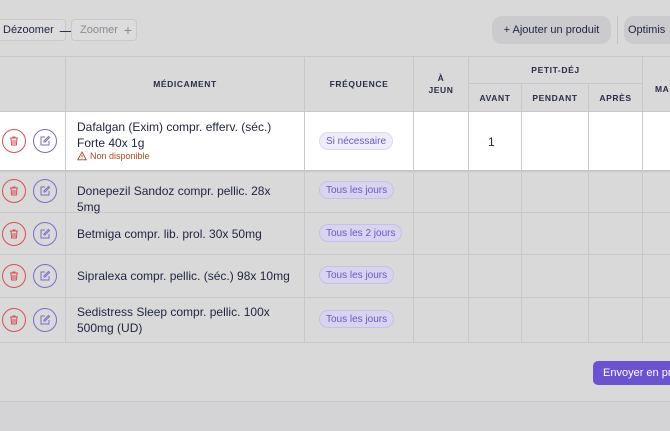  I want to click on header-next-column: MA, so click(662, 89).